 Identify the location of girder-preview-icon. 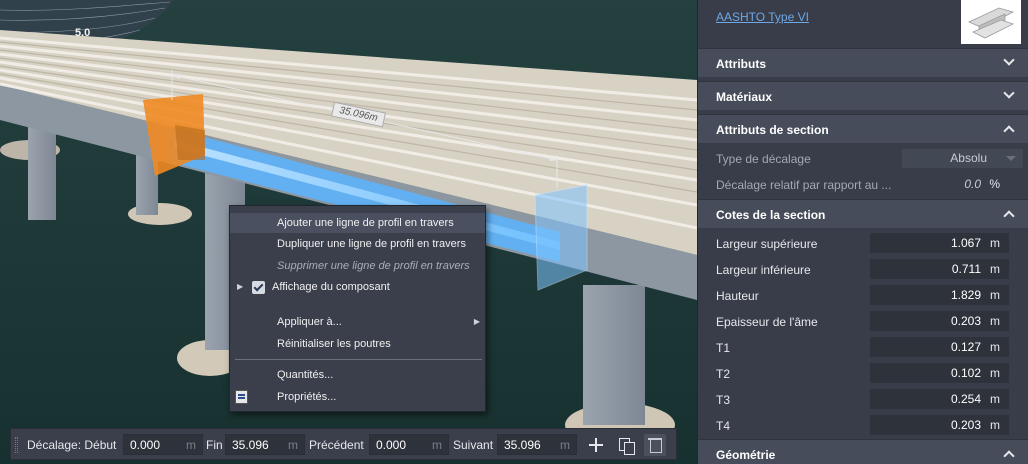
(991, 23).